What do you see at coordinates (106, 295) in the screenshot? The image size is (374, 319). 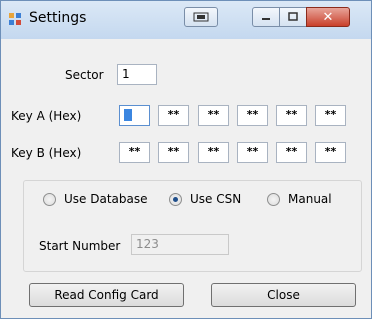 I see `read-config-card-button: Read Config Card` at bounding box center [106, 295].